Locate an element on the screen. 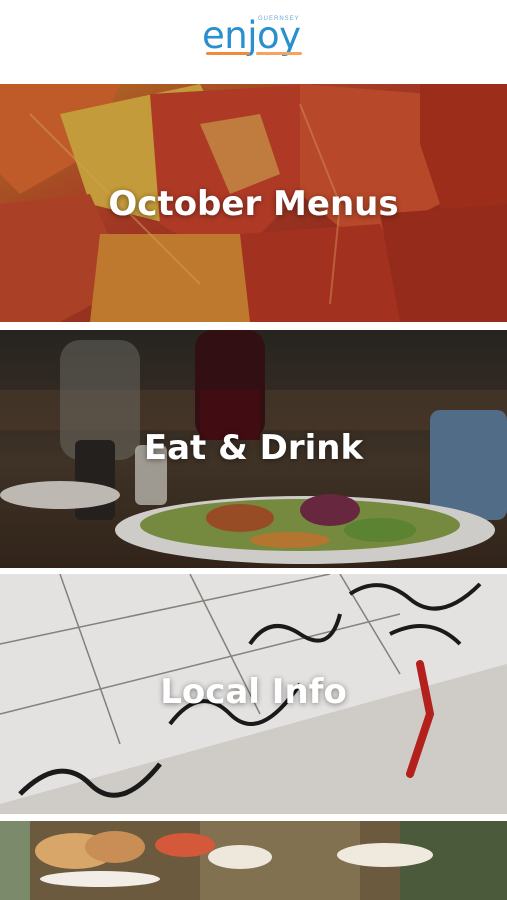 This screenshot has width=507, height=900. logo-underline-icon is located at coordinates (254, 53).